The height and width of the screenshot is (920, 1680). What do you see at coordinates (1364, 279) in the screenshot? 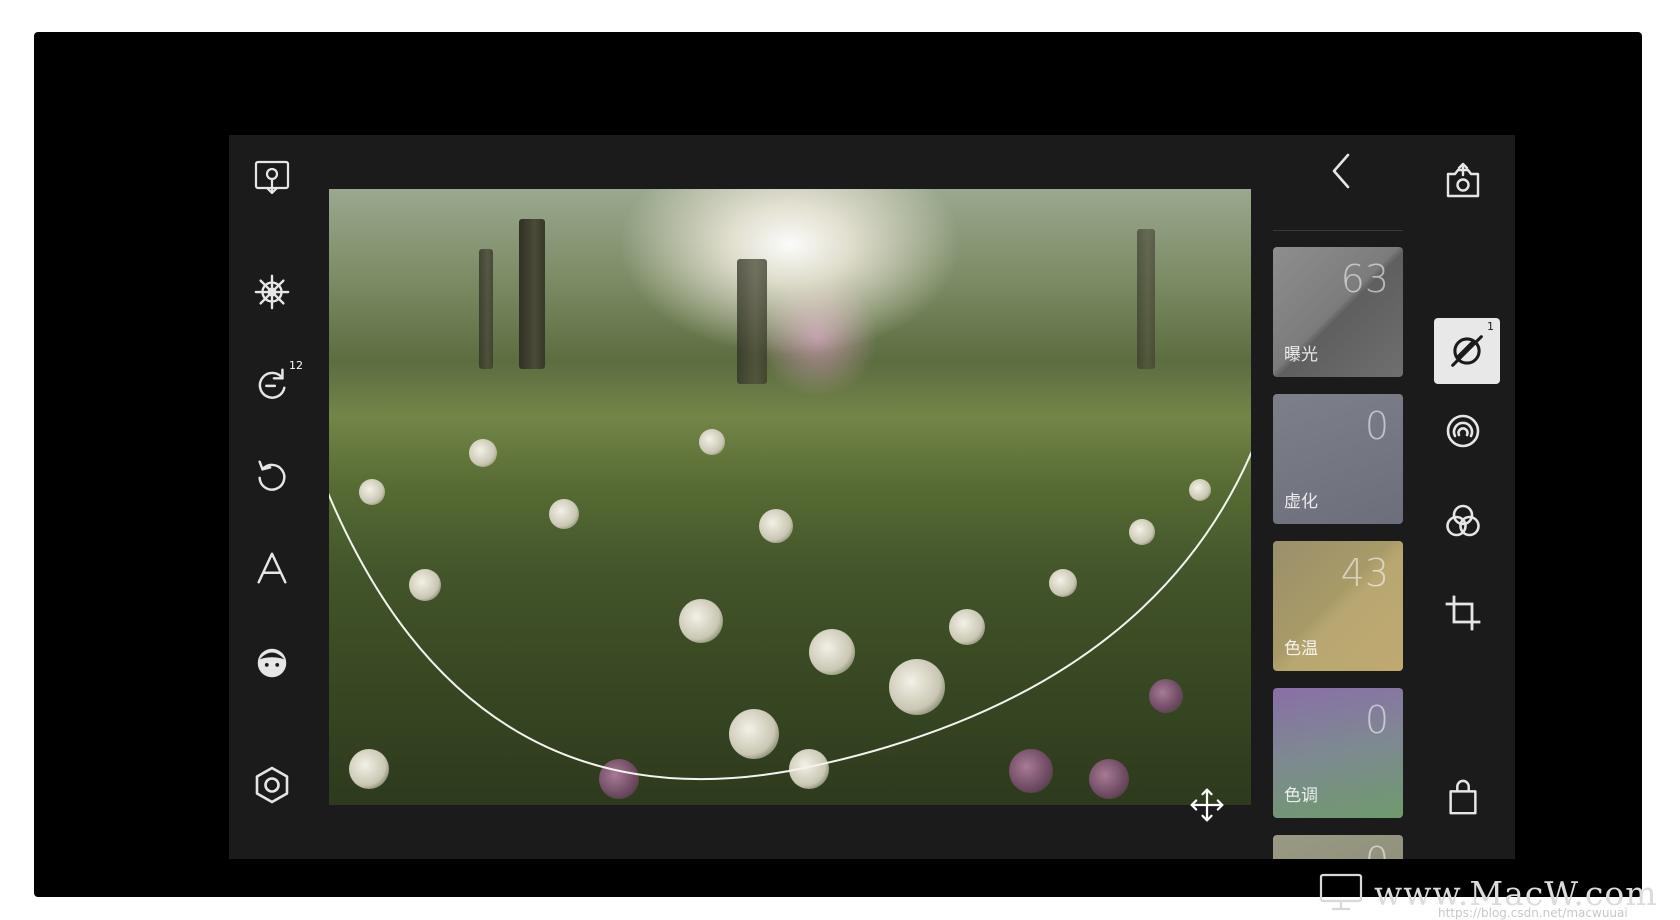
I see `adjust-card-value: 63` at bounding box center [1364, 279].